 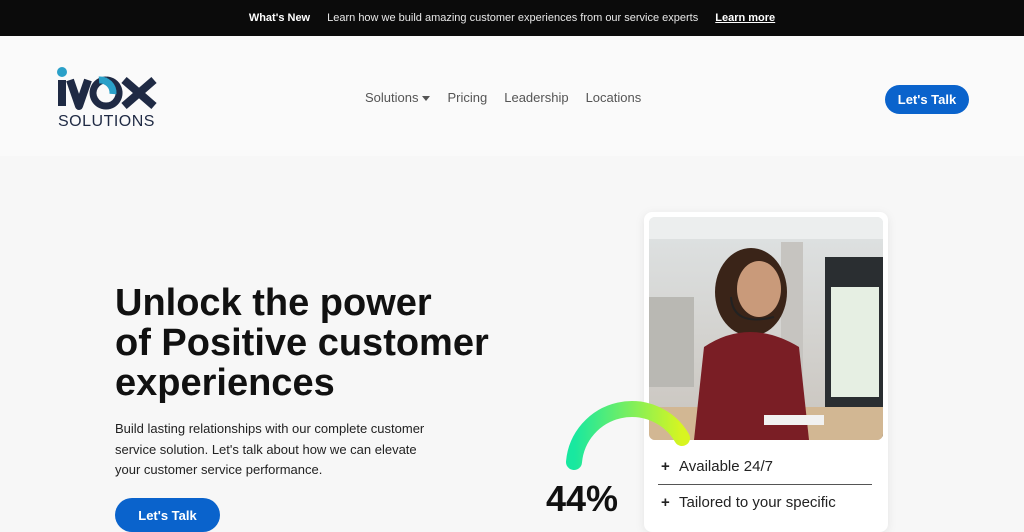 I want to click on main-nav: Solutions Pricing Leadership Locations, so click(x=503, y=97).